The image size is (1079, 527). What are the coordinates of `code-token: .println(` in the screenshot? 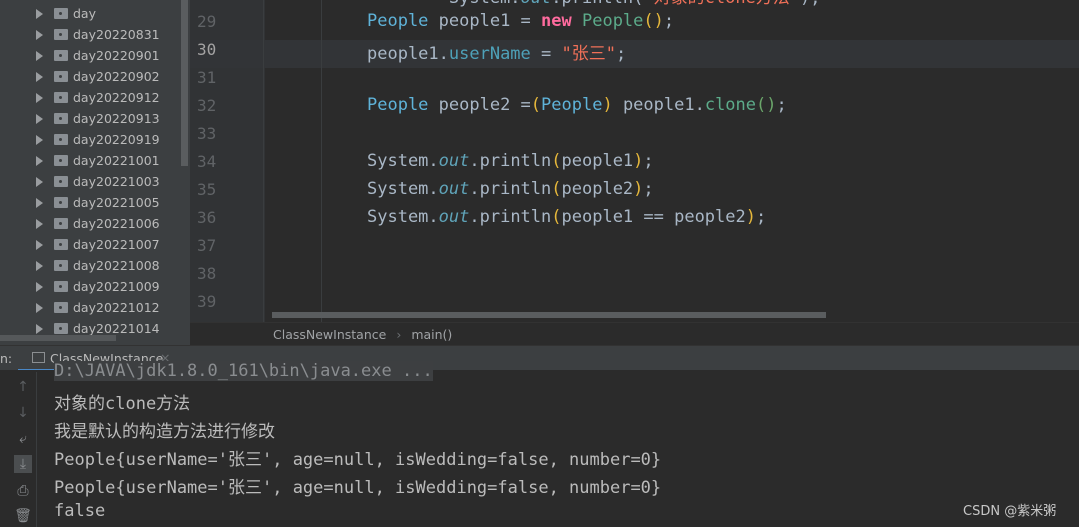 It's located at (597, 4).